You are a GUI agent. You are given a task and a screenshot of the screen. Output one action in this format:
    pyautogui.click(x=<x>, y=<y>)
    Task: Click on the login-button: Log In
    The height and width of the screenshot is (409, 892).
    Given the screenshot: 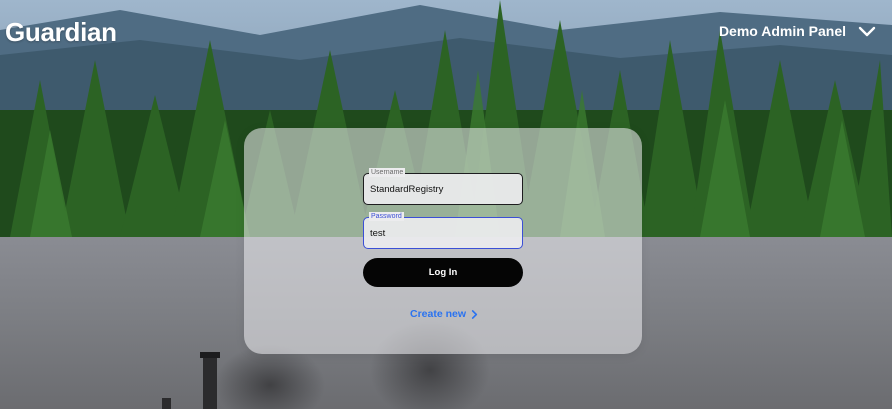 What is the action you would take?
    pyautogui.click(x=443, y=272)
    